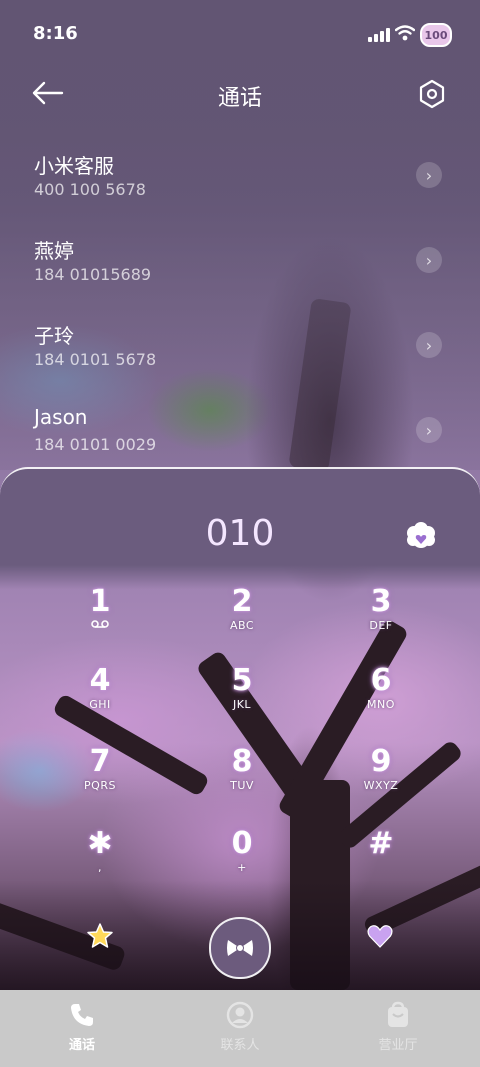 This screenshot has height=1067, width=480. I want to click on dial-key-2: 2 ABC, so click(242, 620).